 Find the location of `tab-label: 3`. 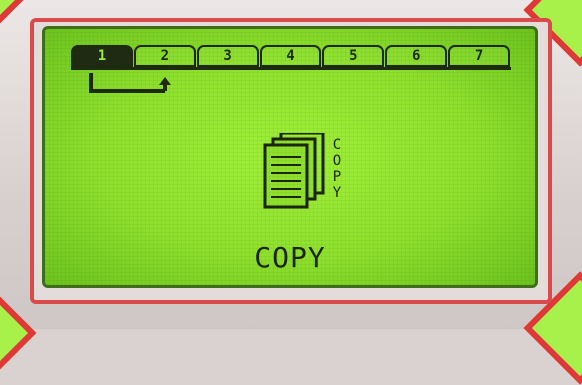

tab-label: 3 is located at coordinates (227, 56).